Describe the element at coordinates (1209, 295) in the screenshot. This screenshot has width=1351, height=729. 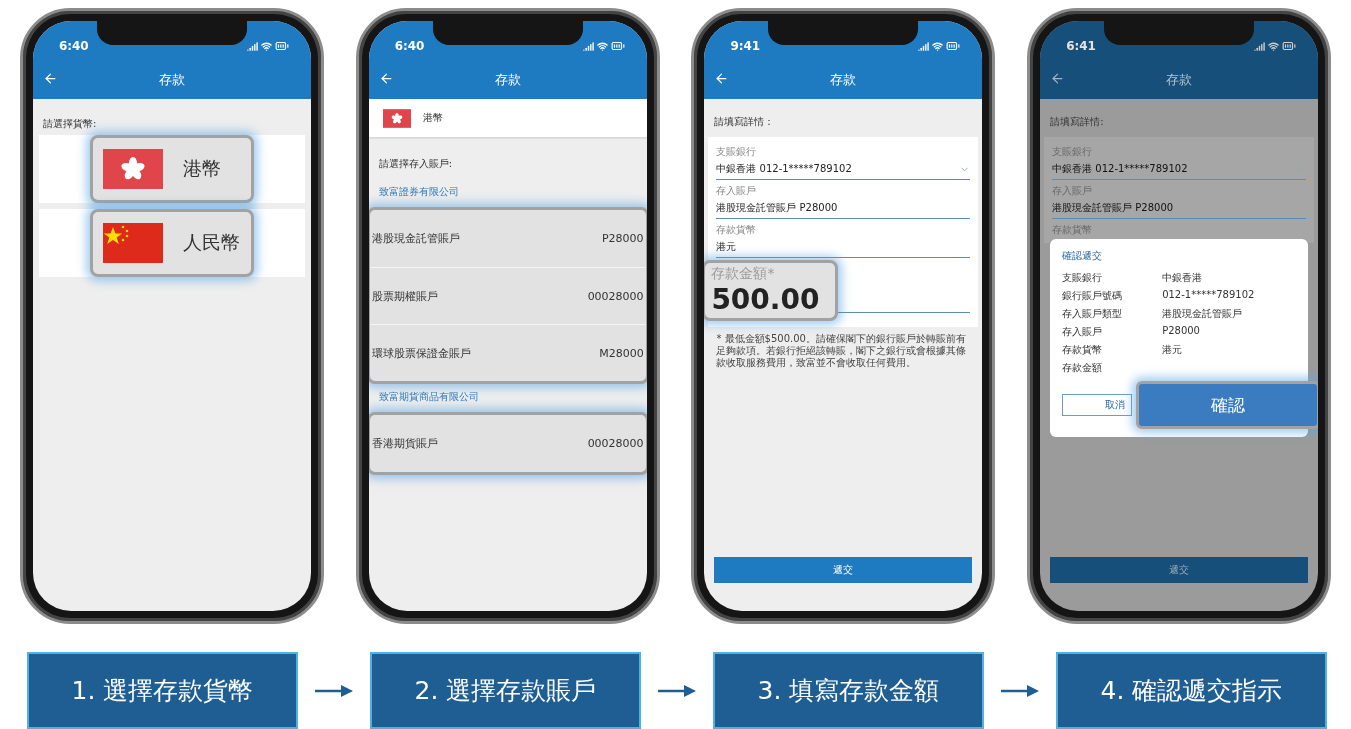
I see `detail-value: 012-1*****789102` at that location.